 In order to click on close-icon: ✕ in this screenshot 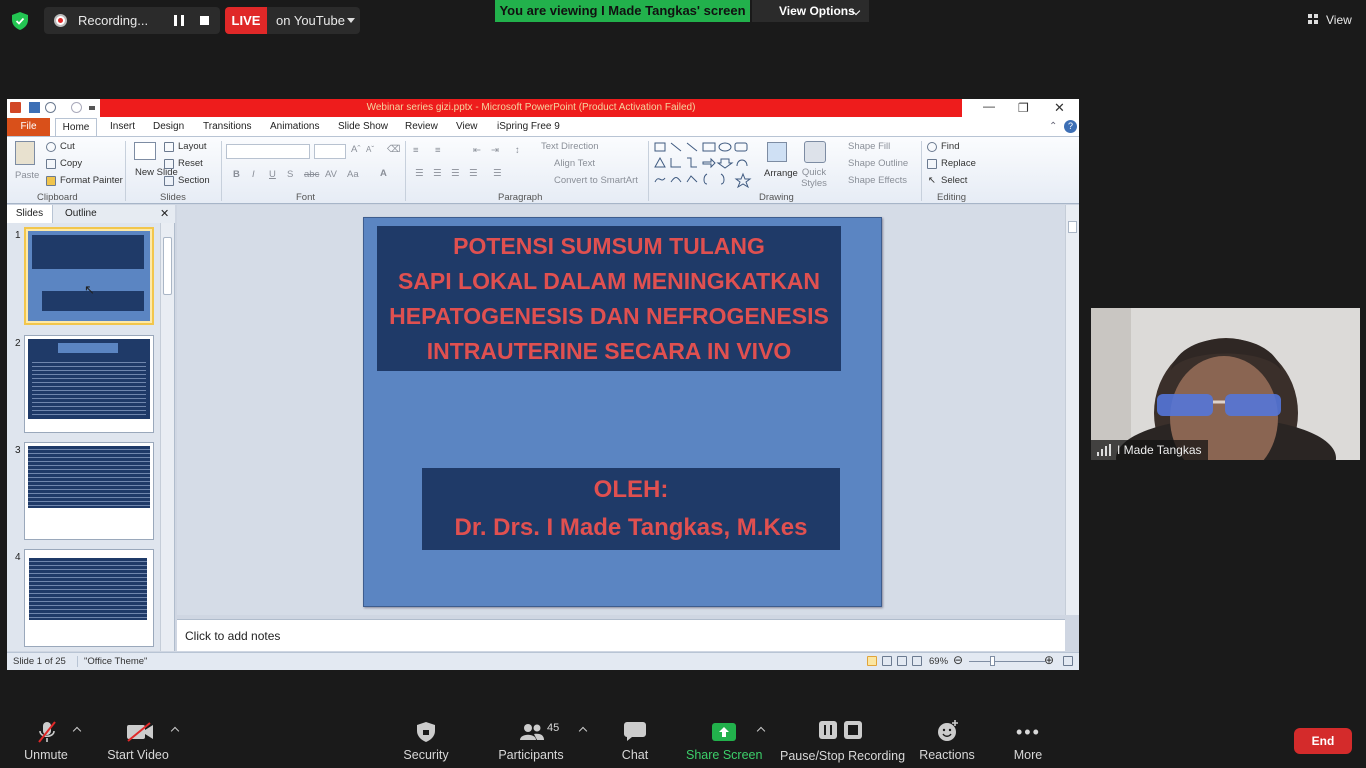, I will do `click(1059, 108)`.